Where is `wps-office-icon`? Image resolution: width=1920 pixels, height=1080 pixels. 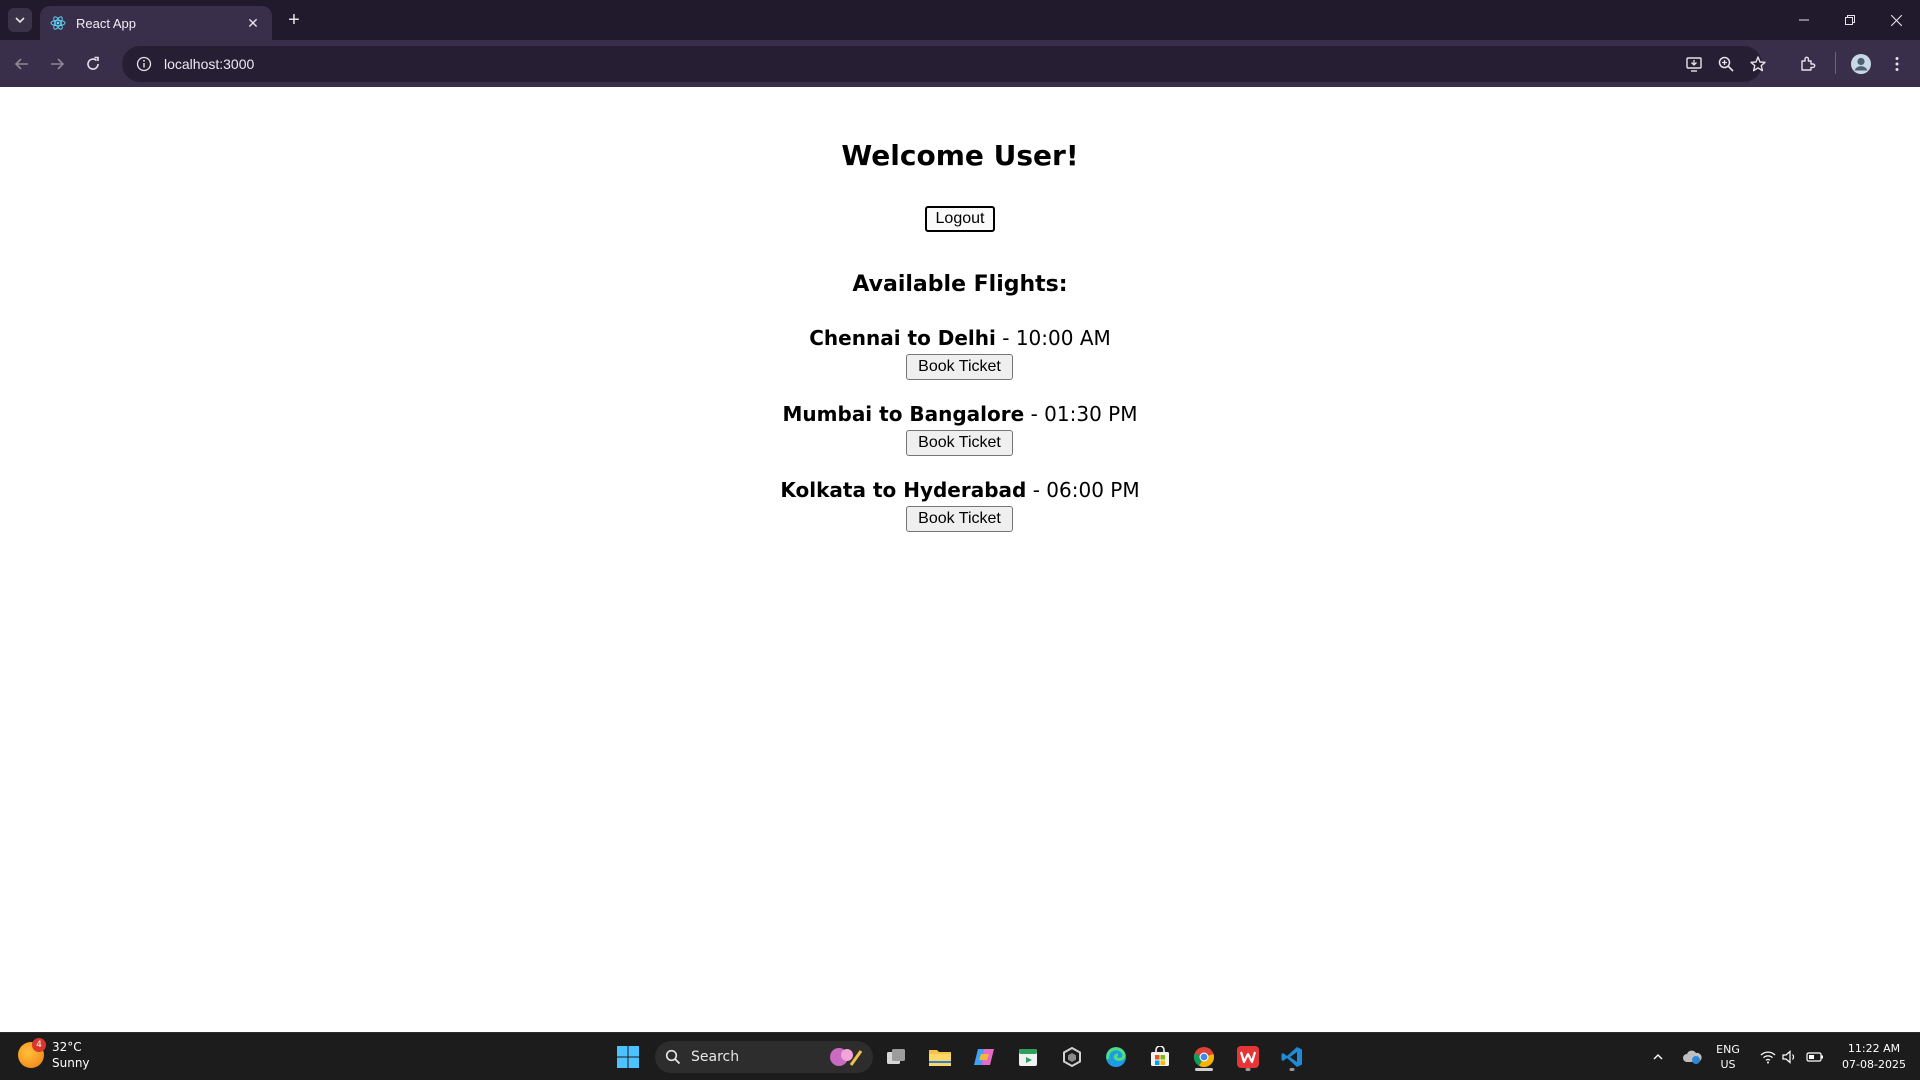
wps-office-icon is located at coordinates (1248, 1057).